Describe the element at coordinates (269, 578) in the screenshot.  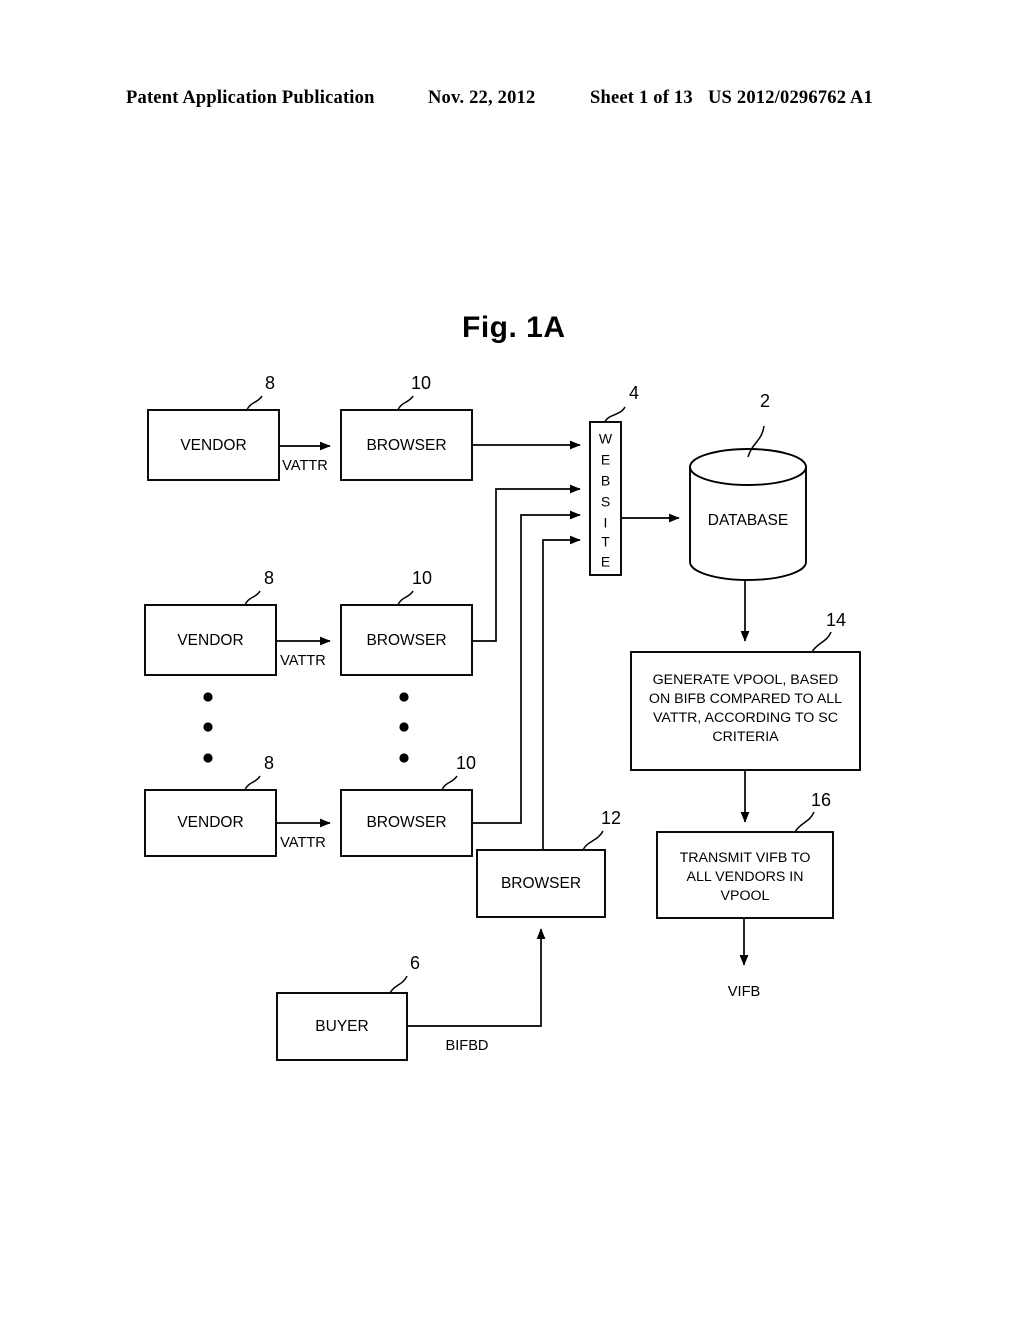
I see `ref-number-vendor-2: 8` at that location.